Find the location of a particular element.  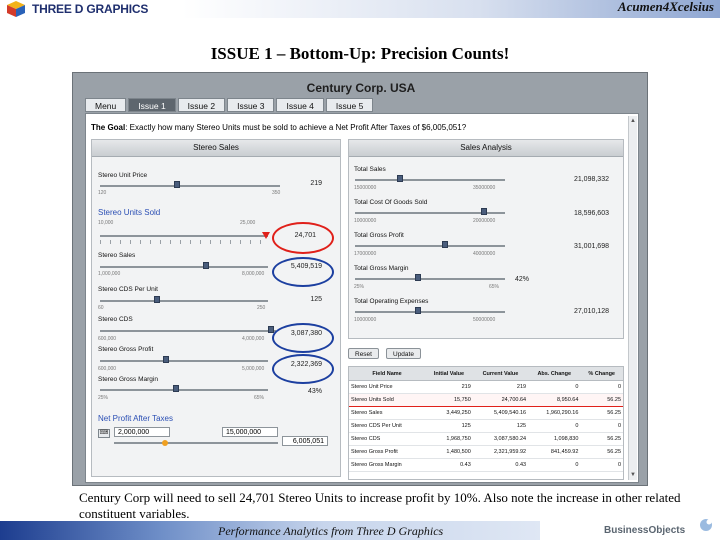

cell-initial: 219 is located at coordinates (449, 387).